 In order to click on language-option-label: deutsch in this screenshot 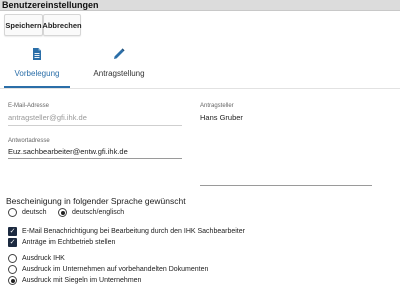, I will do `click(34, 212)`.